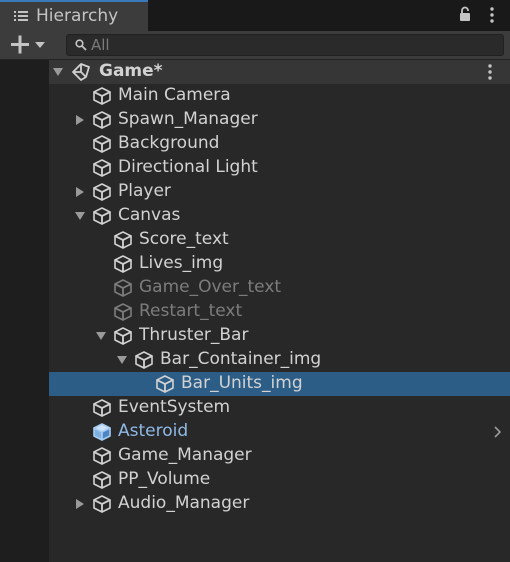 Image resolution: width=510 pixels, height=562 pixels. What do you see at coordinates (153, 431) in the screenshot?
I see `row-label: Asteroid` at bounding box center [153, 431].